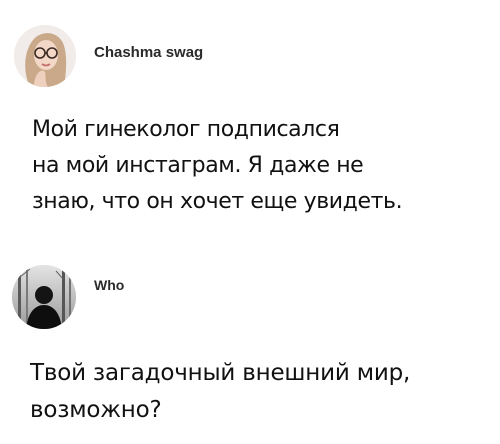  Describe the element at coordinates (44, 297) in the screenshot. I see `avatar-silhouette-icon` at that location.